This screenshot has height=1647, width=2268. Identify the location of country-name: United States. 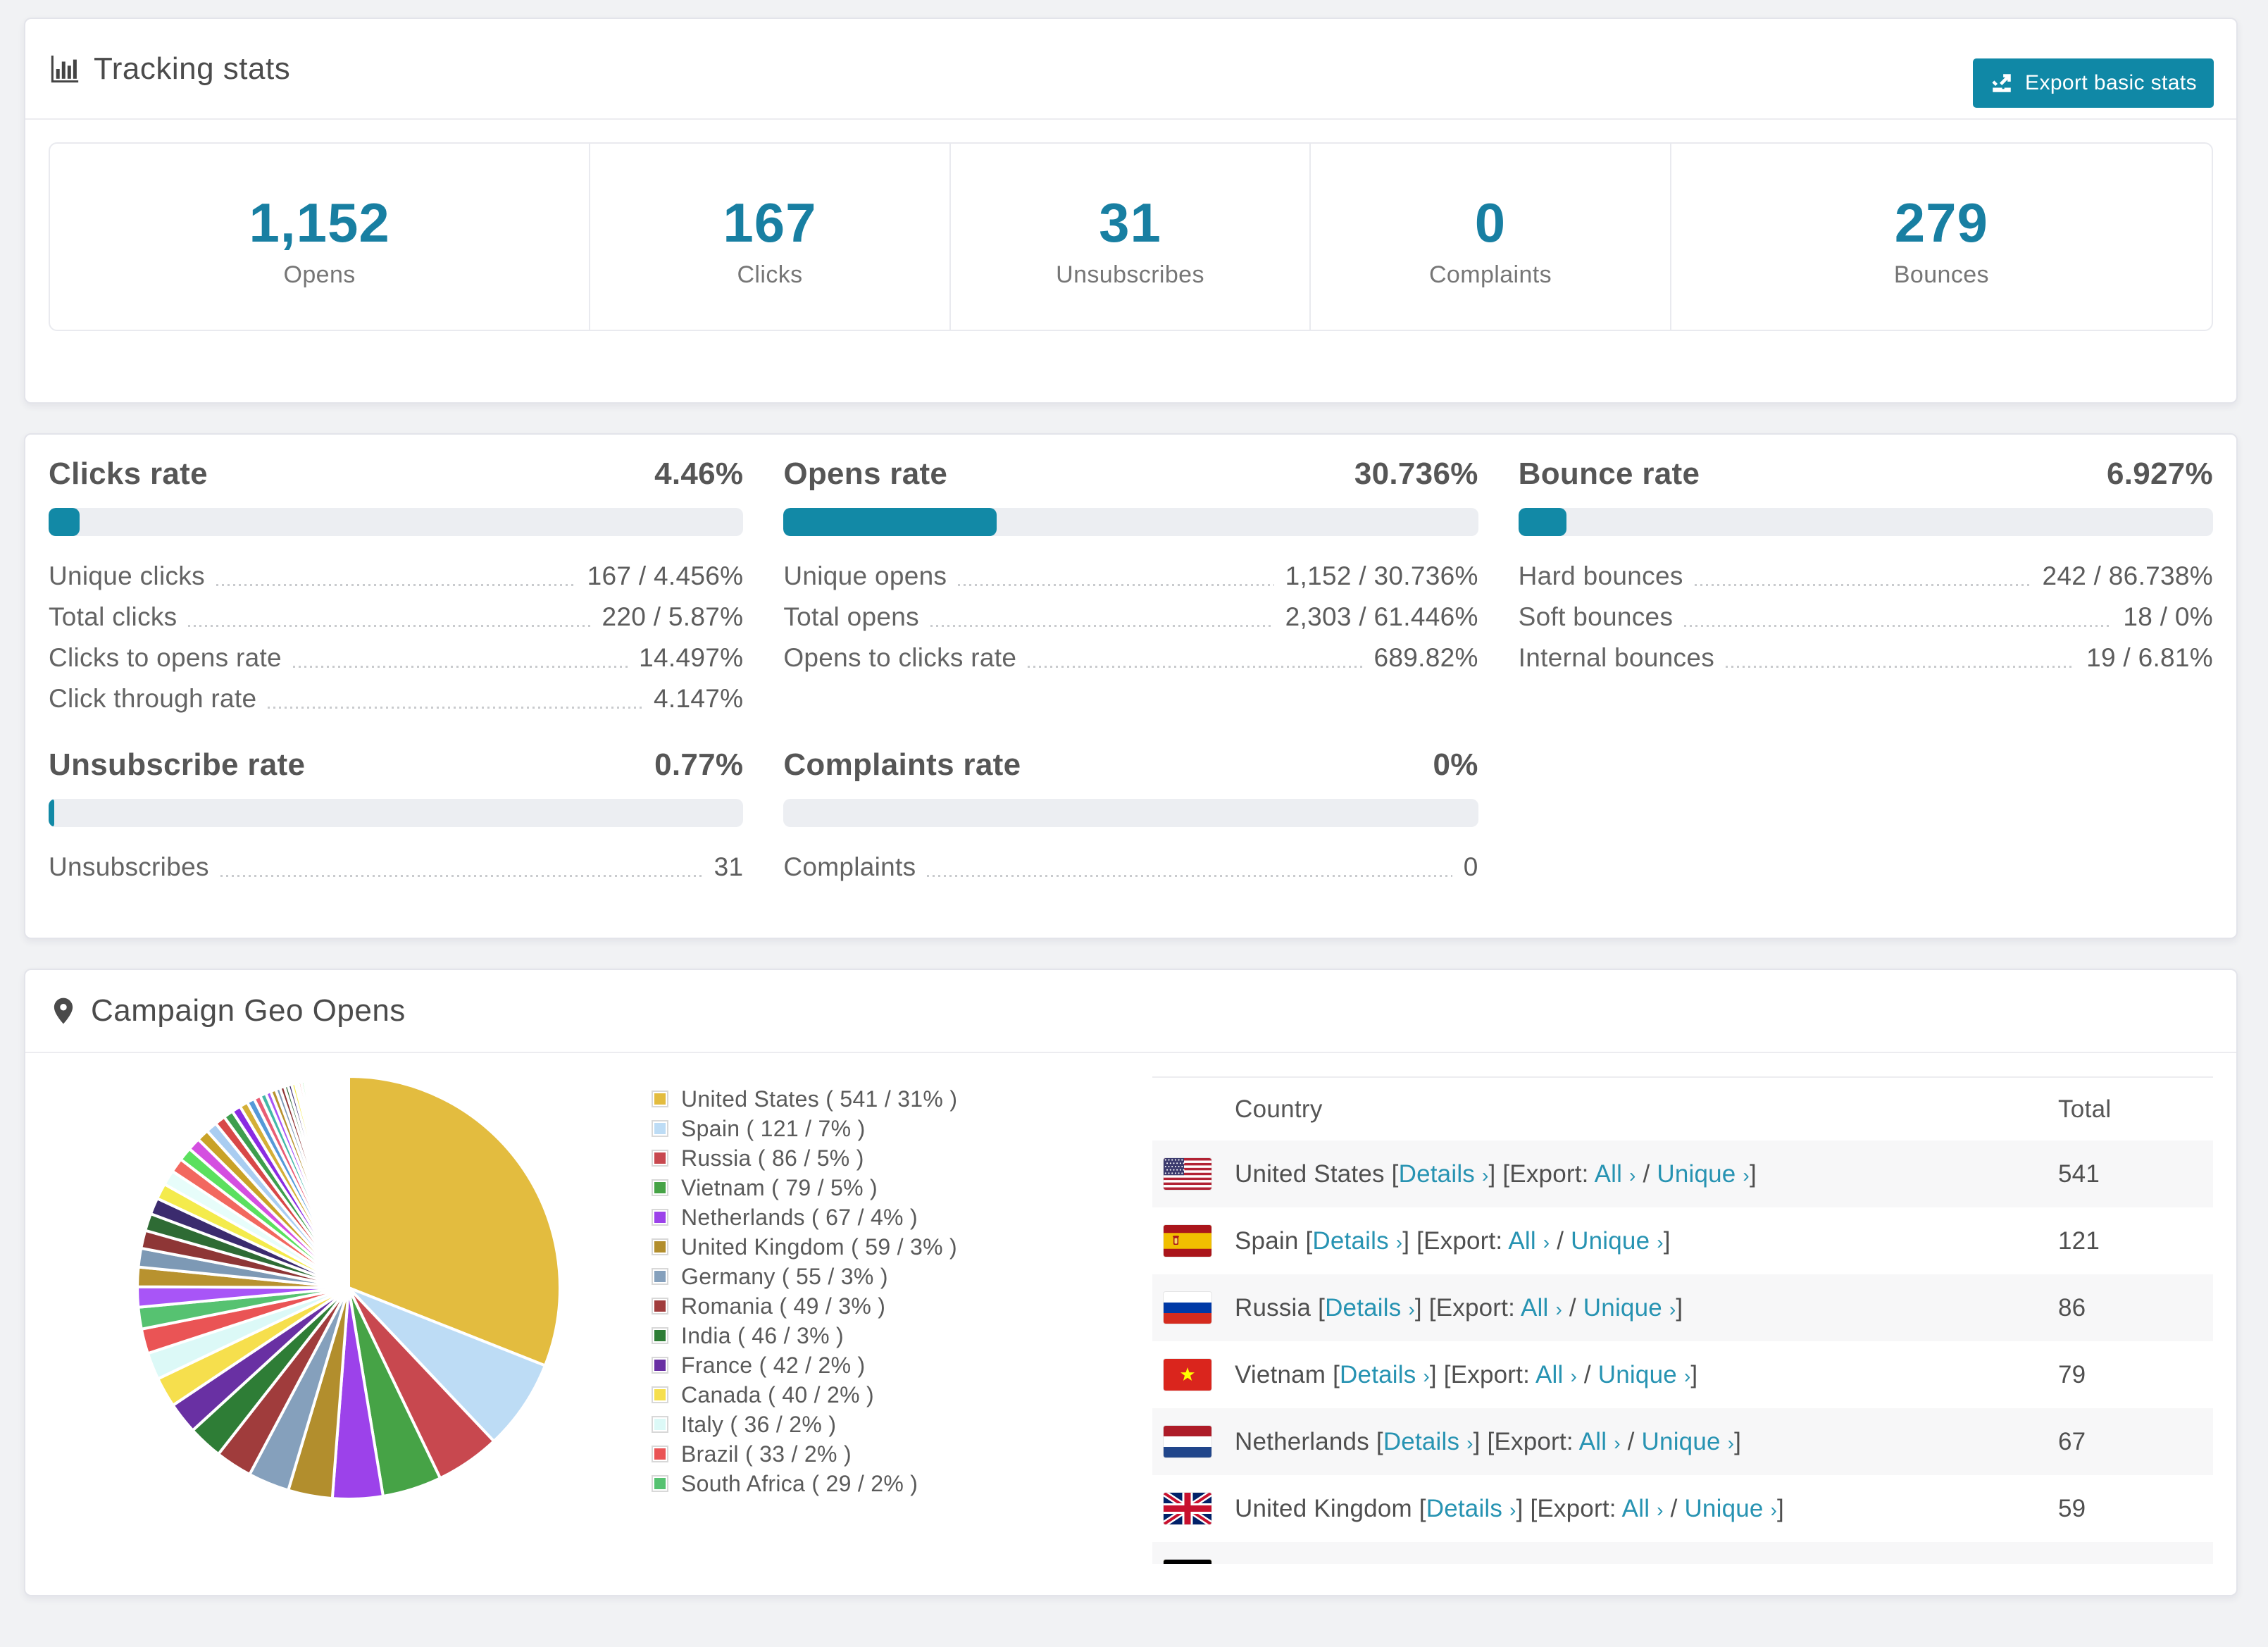
(1310, 1174).